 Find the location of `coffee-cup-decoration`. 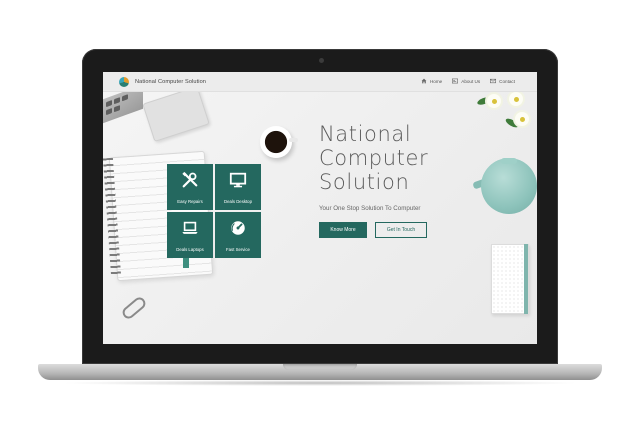

coffee-cup-decoration is located at coordinates (276, 142).